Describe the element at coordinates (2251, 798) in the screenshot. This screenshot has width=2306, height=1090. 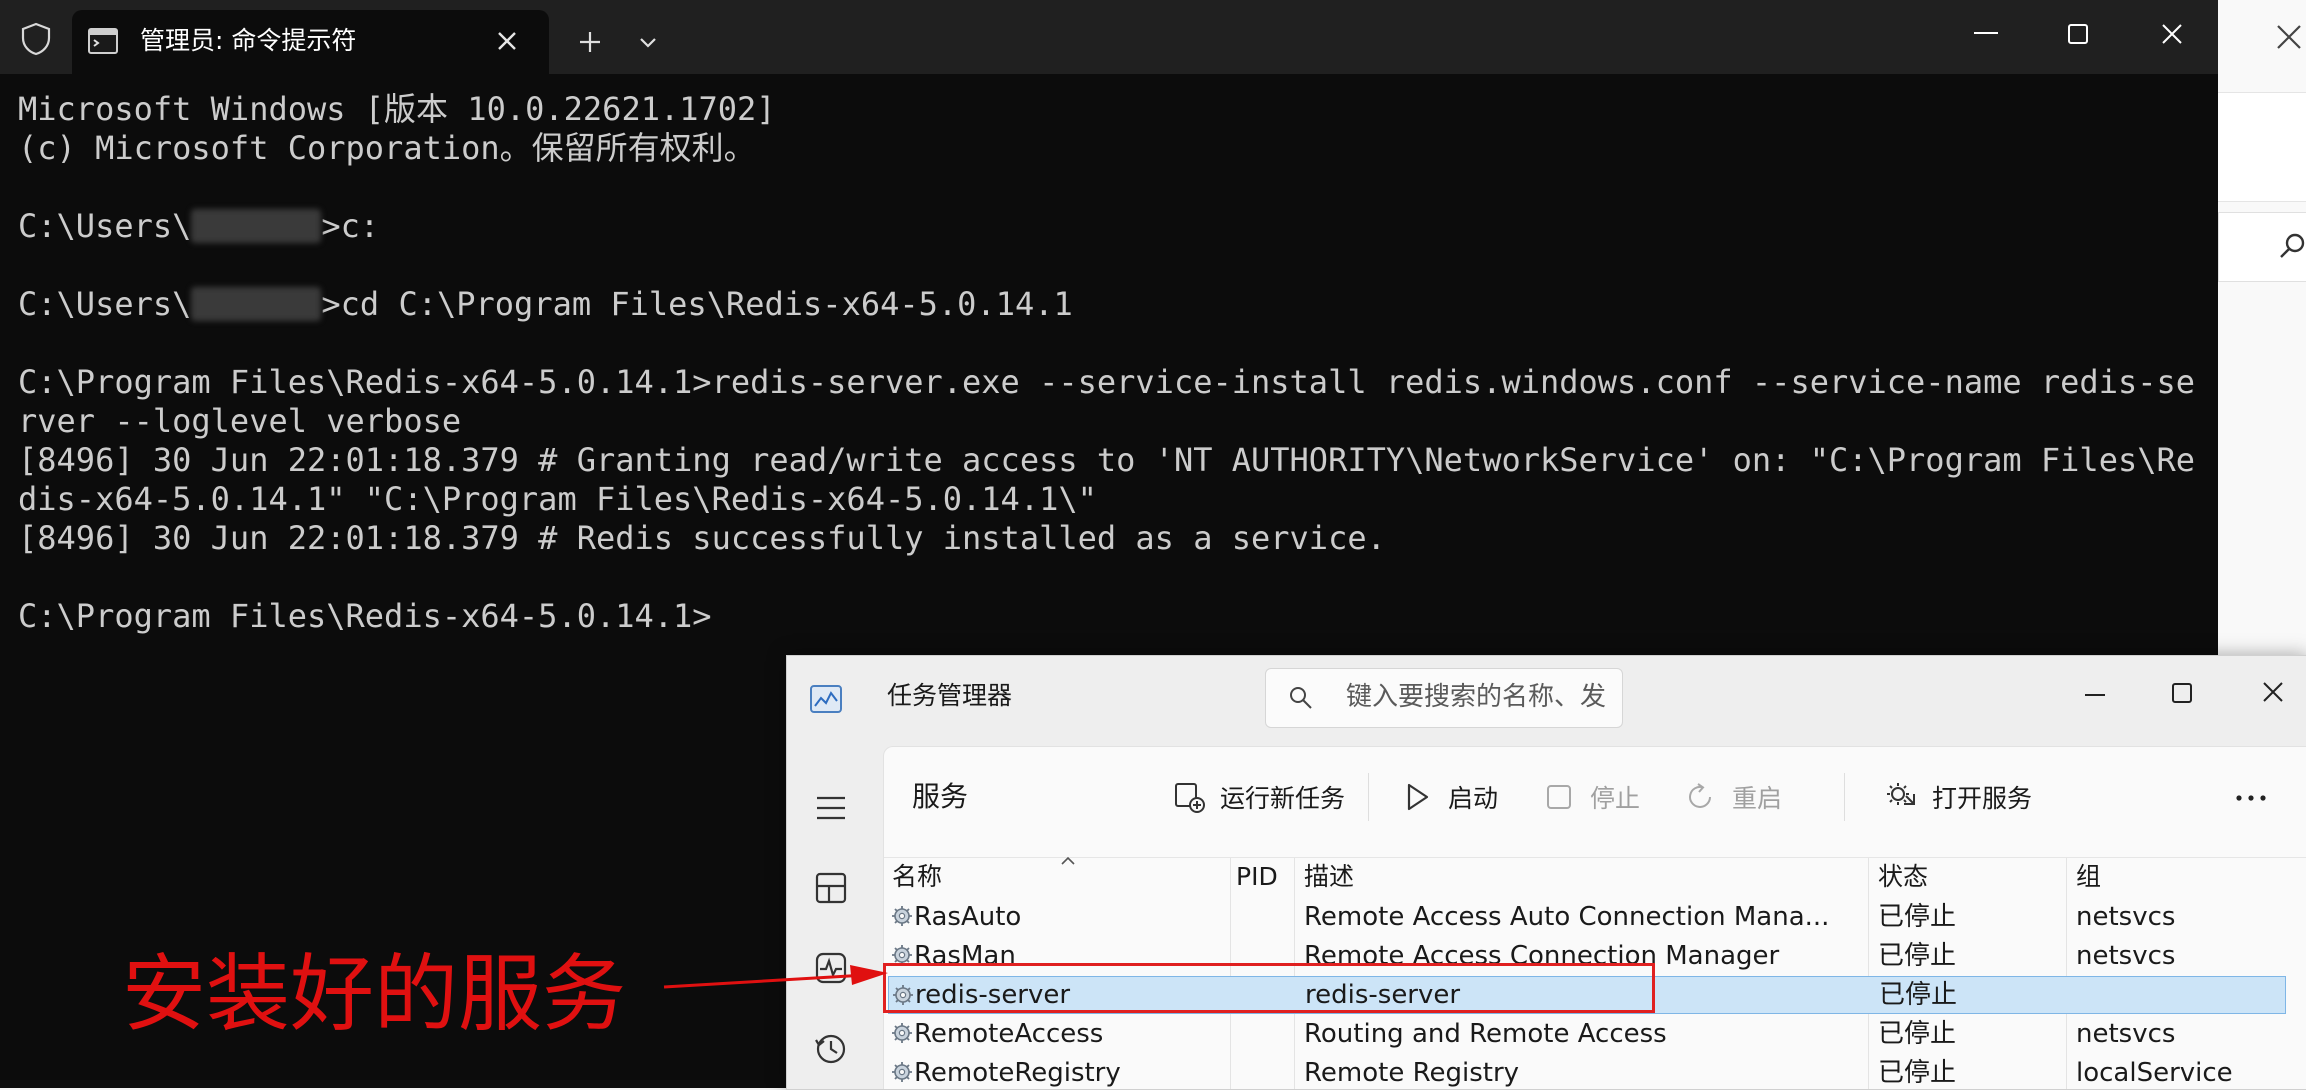
I see `more-options-icon` at that location.